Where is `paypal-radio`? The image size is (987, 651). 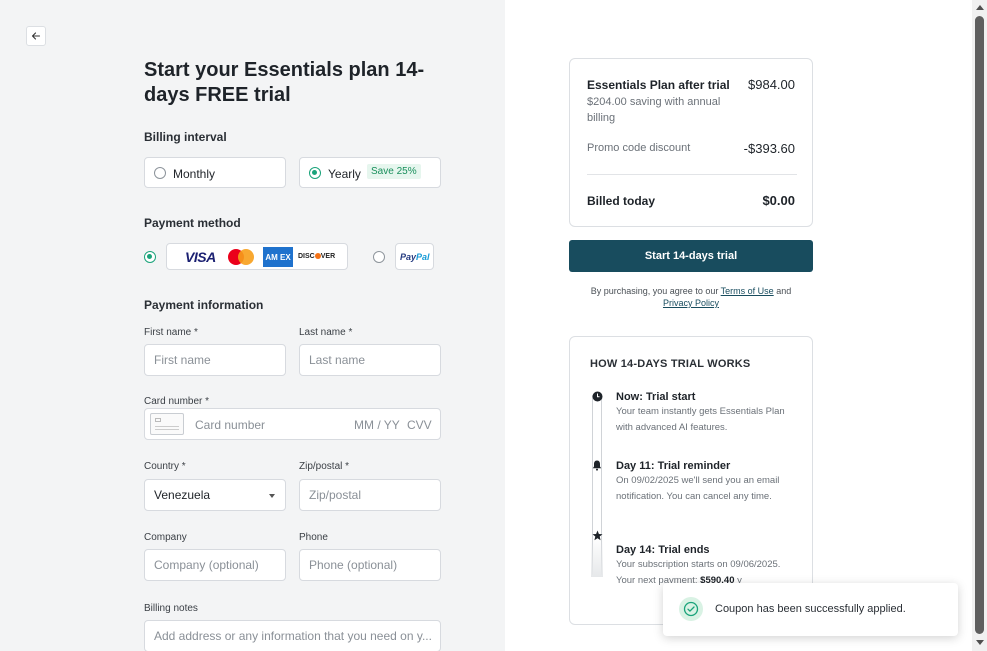 paypal-radio is located at coordinates (379, 257).